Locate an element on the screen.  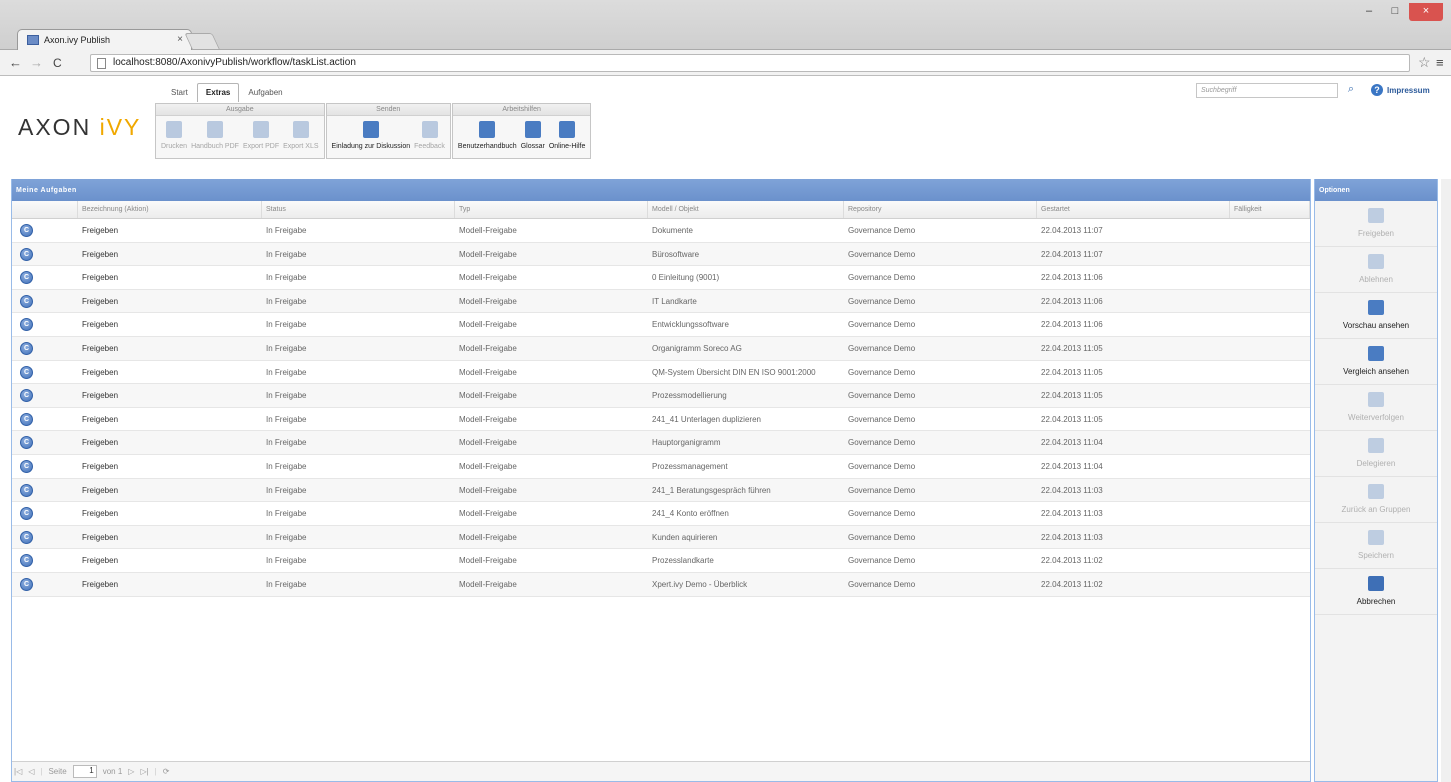
print-button: Drucken is located at coordinates (174, 140).